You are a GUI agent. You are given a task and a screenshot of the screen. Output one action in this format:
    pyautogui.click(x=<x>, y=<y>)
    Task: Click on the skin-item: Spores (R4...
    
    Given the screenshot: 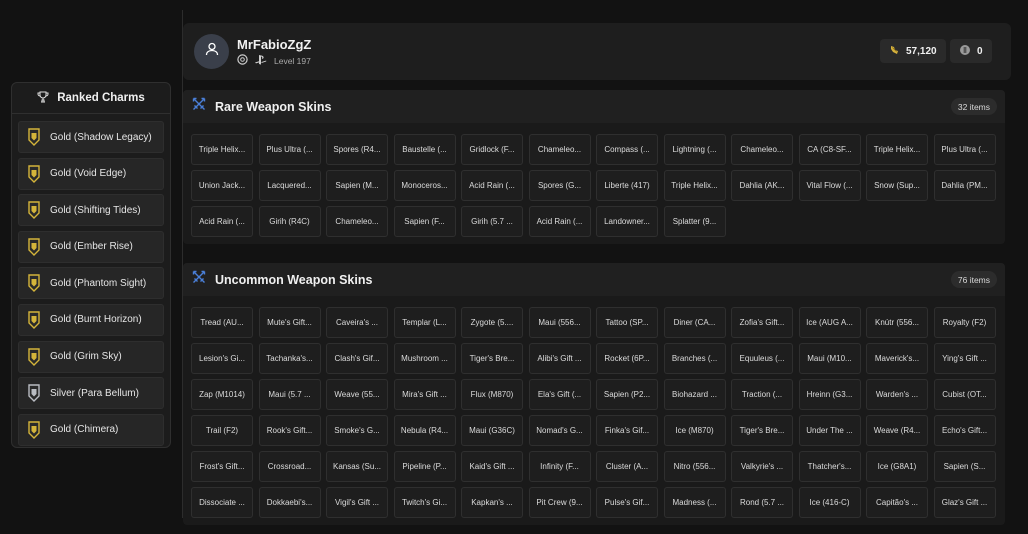 What is the action you would take?
    pyautogui.click(x=357, y=149)
    